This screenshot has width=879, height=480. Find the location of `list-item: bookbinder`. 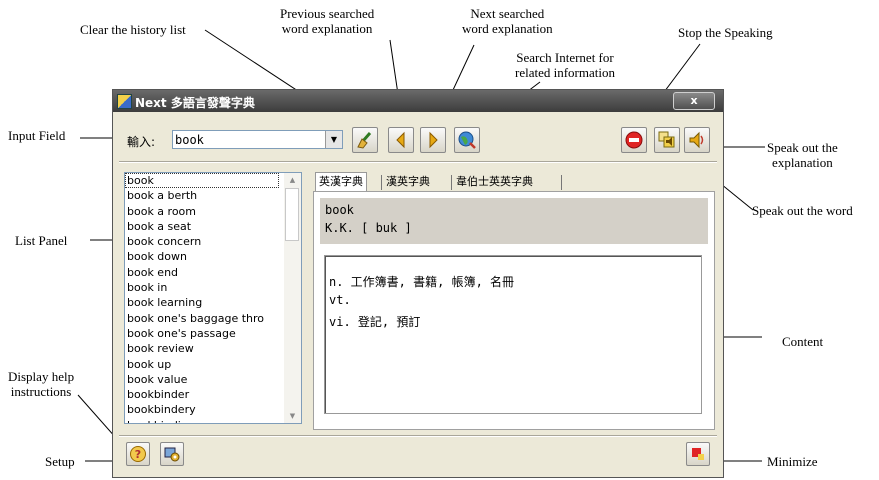

list-item: bookbinder is located at coordinates (202, 394).